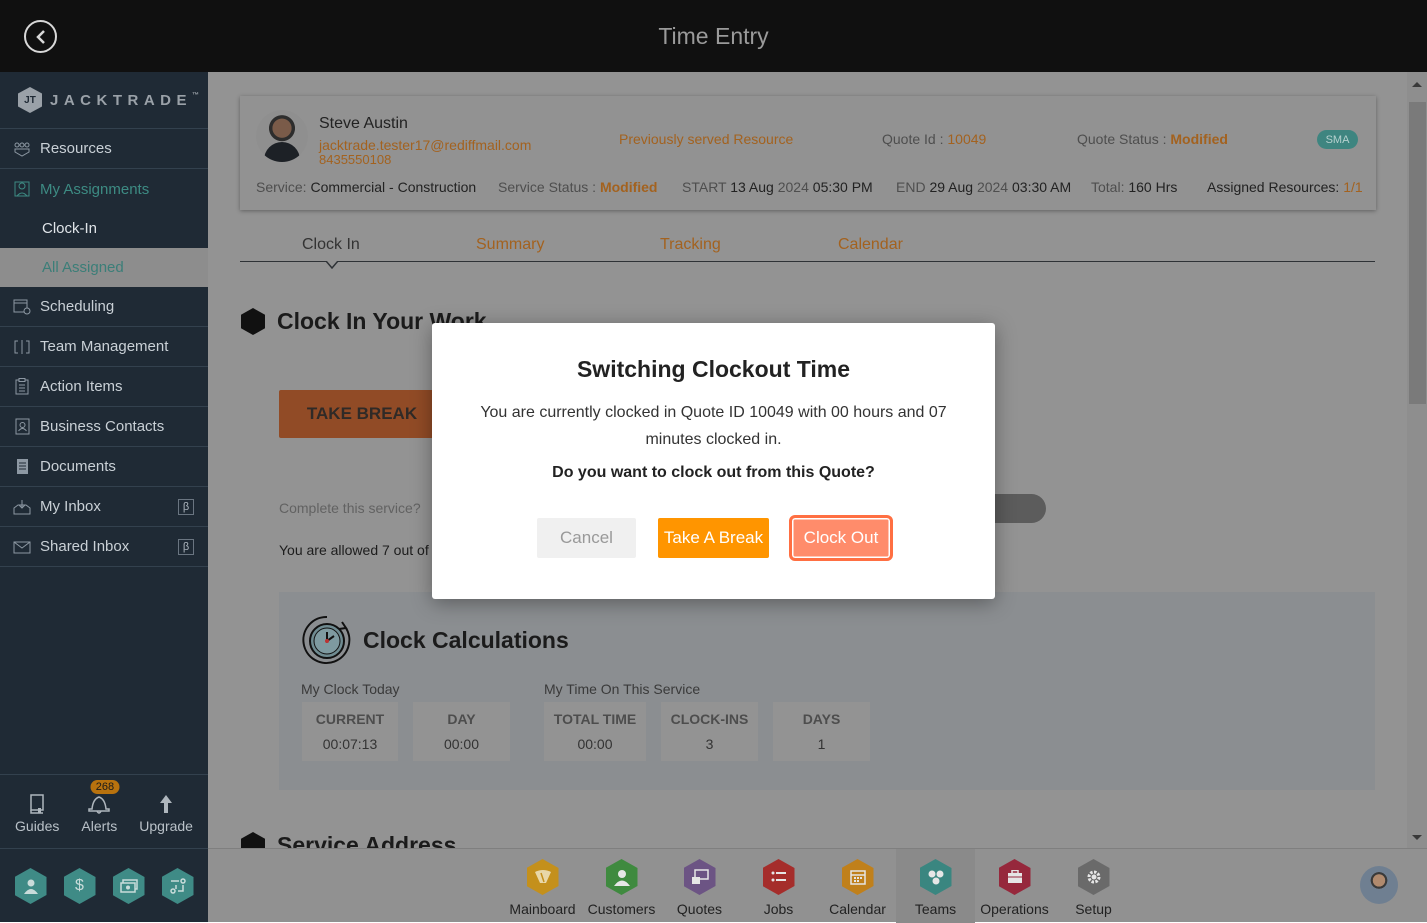  I want to click on tab-clock-in: Clock In, so click(331, 245).